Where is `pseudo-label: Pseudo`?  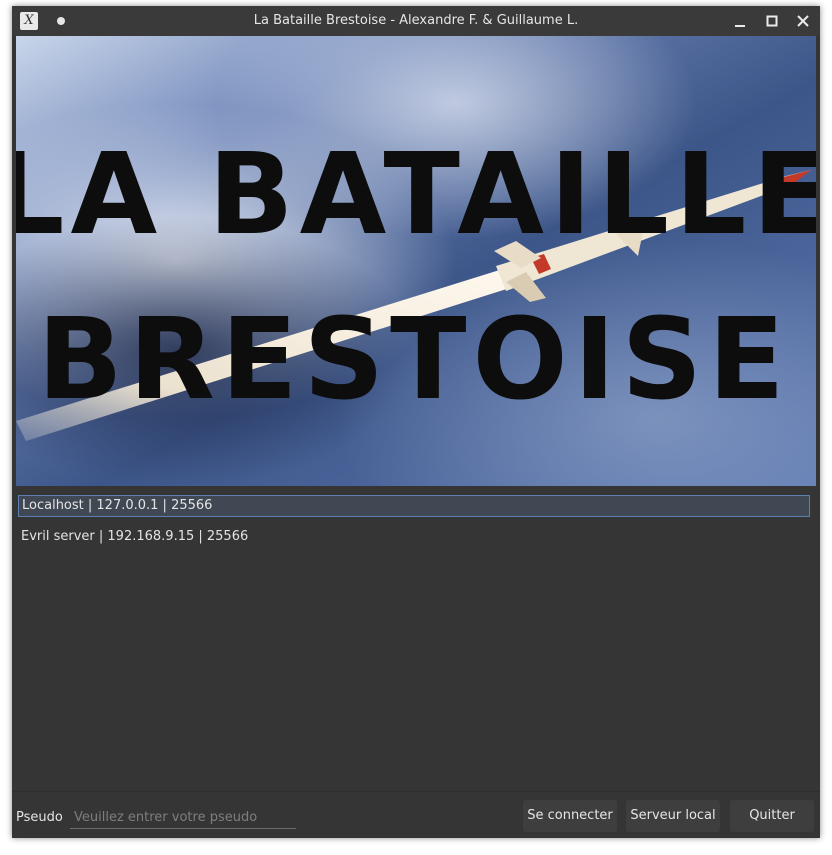 pseudo-label: Pseudo is located at coordinates (39, 817).